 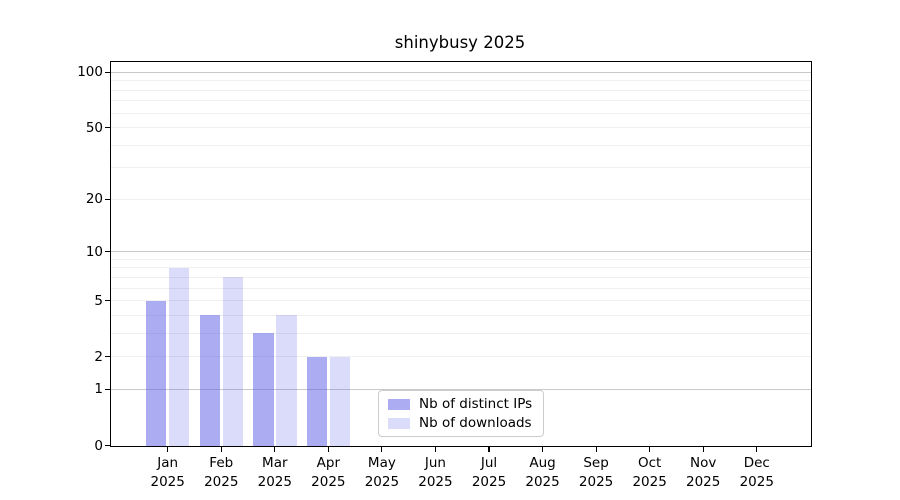 I want to click on y-tick-label: 100, so click(x=90, y=72).